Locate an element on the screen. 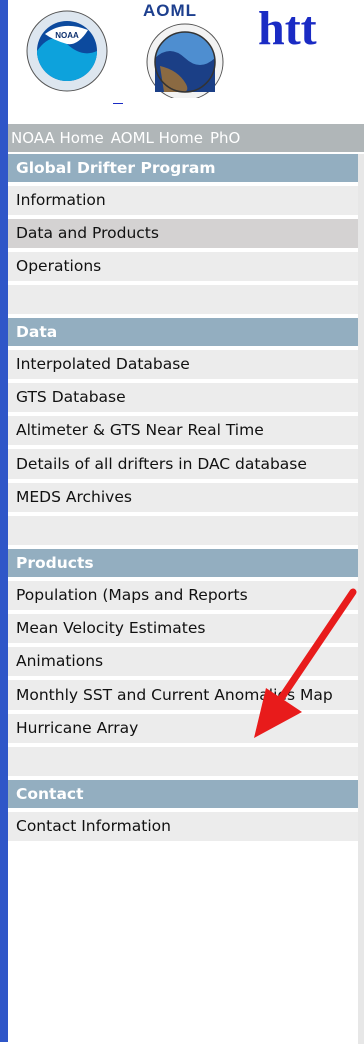  menu-item-information: Information is located at coordinates (183, 200).